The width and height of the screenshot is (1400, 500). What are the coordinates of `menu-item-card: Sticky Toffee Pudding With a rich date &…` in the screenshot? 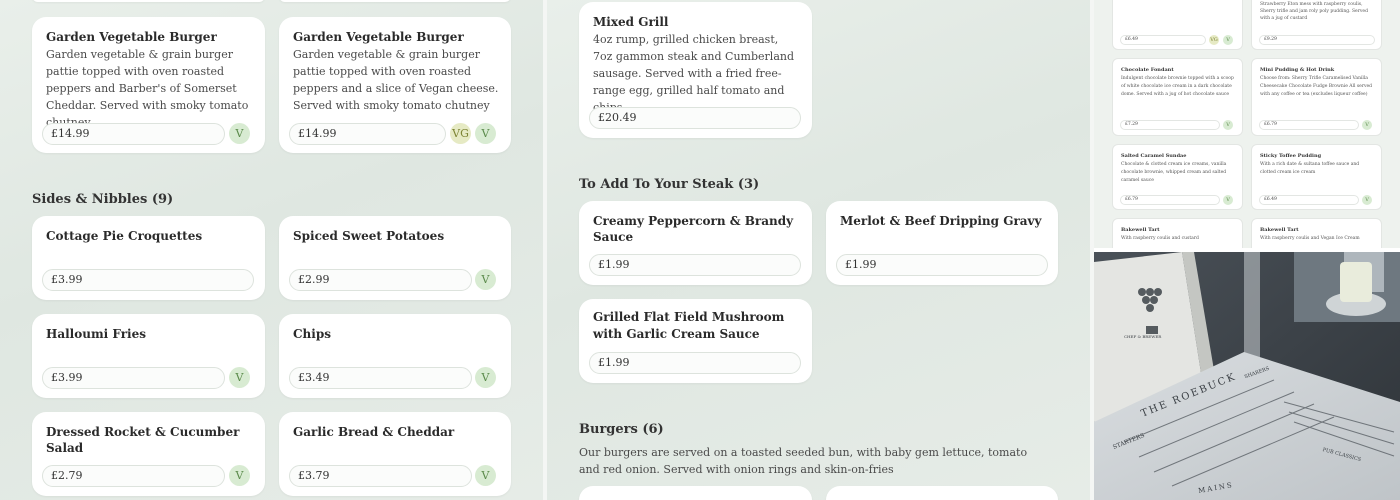 It's located at (1316, 177).